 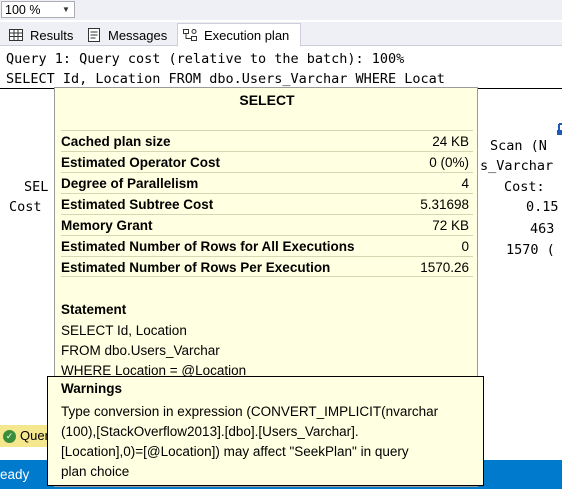 What do you see at coordinates (107, 225) in the screenshot?
I see `property-name: Memory Grant` at bounding box center [107, 225].